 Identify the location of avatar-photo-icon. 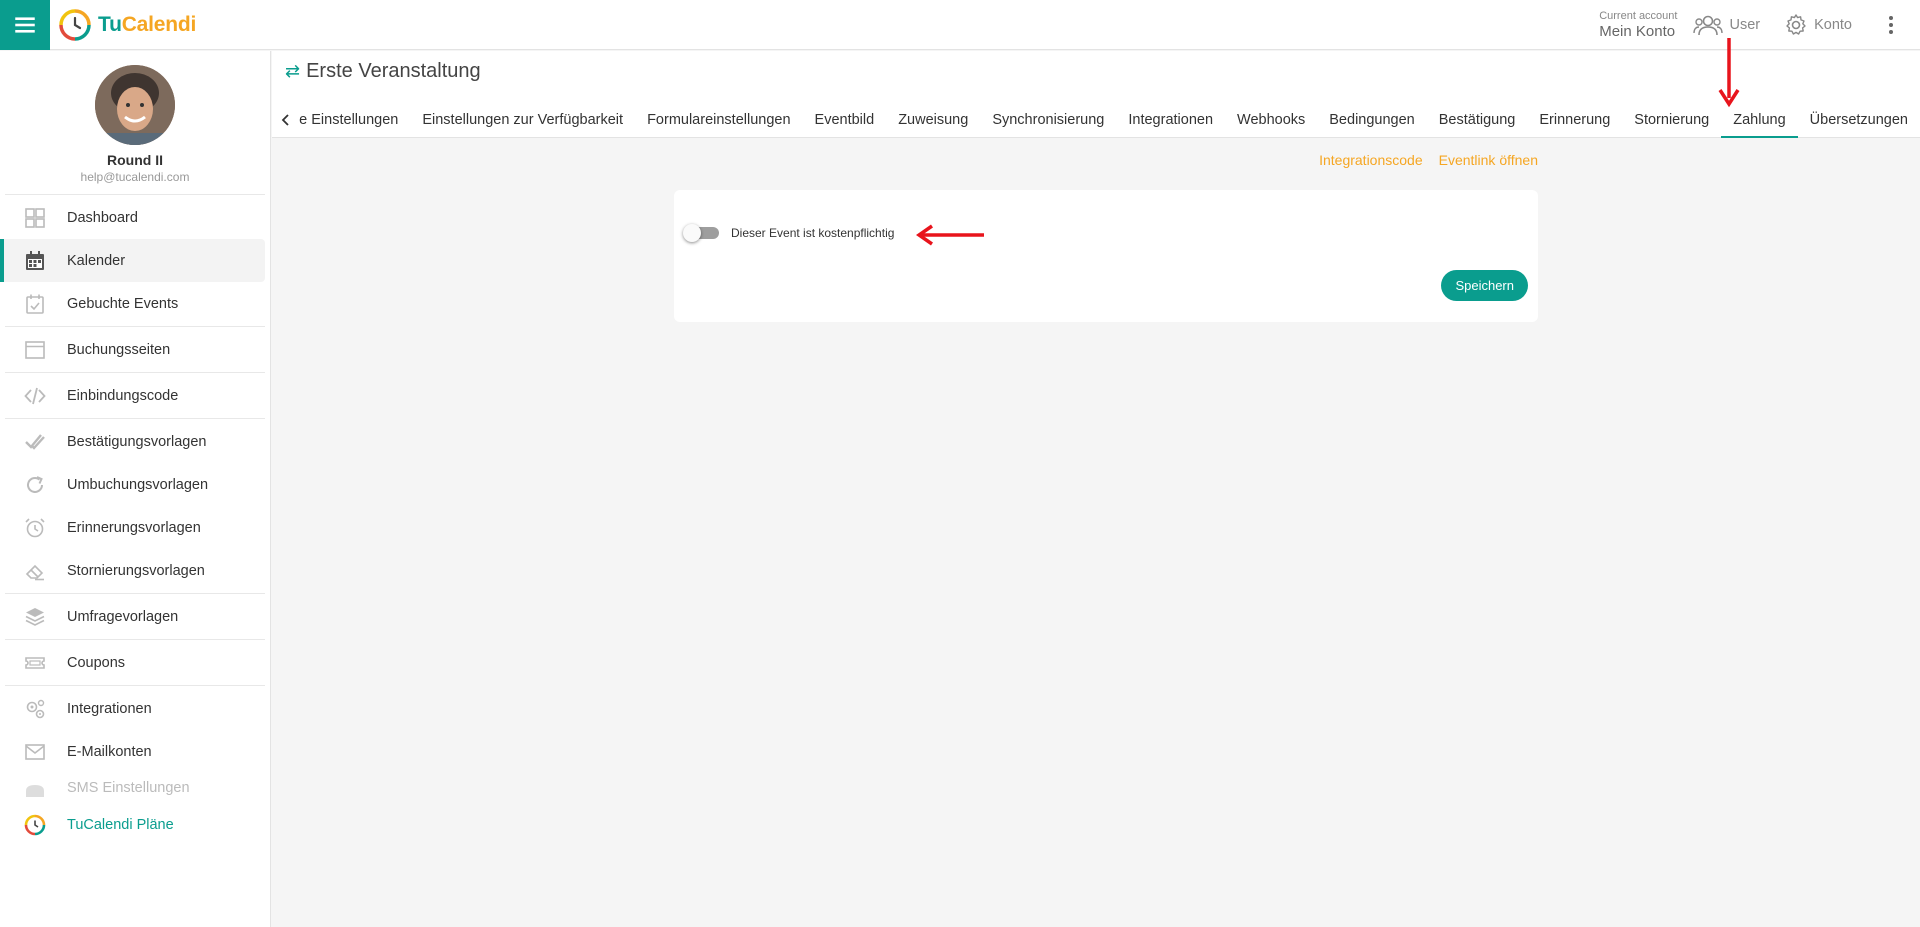
(135, 105).